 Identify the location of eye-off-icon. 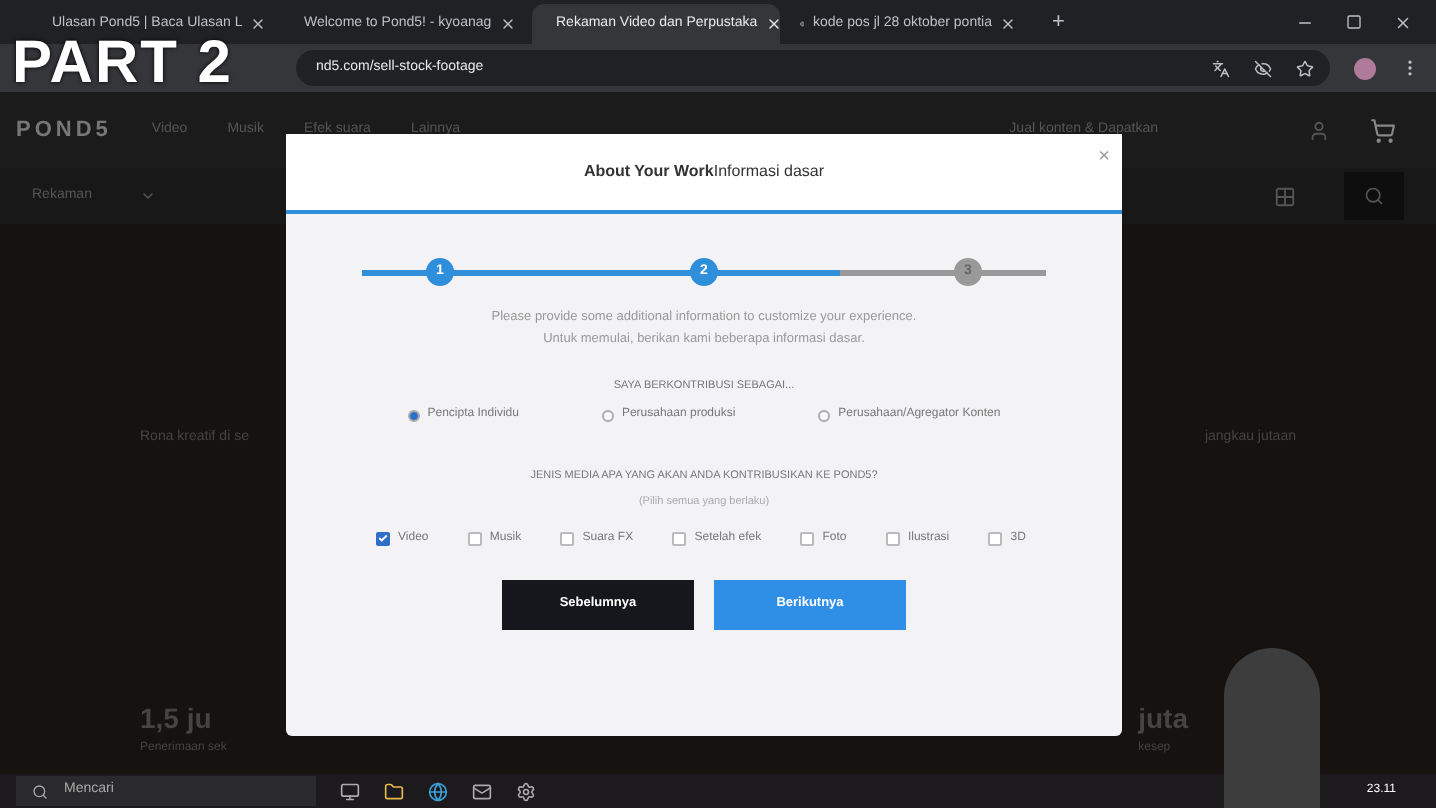
(1263, 68).